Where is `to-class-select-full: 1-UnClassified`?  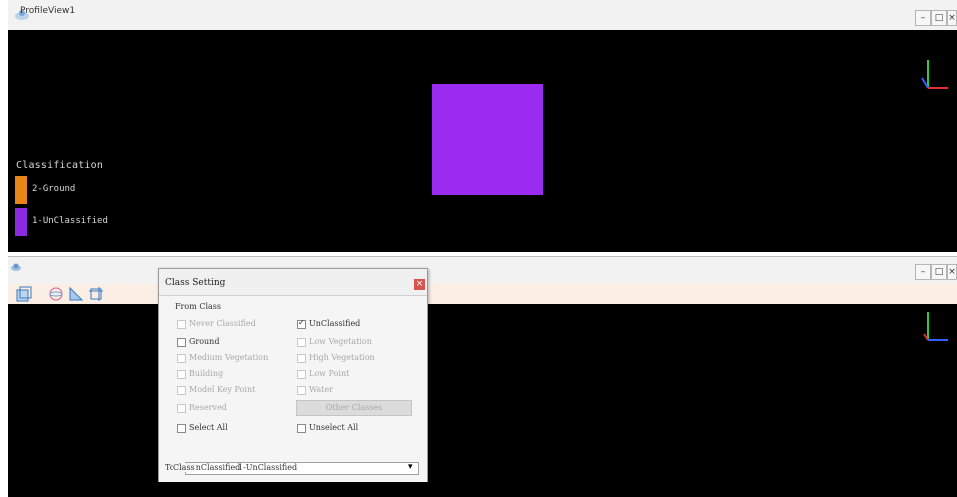
to-class-select-full: 1-UnClassified is located at coordinates (268, 467).